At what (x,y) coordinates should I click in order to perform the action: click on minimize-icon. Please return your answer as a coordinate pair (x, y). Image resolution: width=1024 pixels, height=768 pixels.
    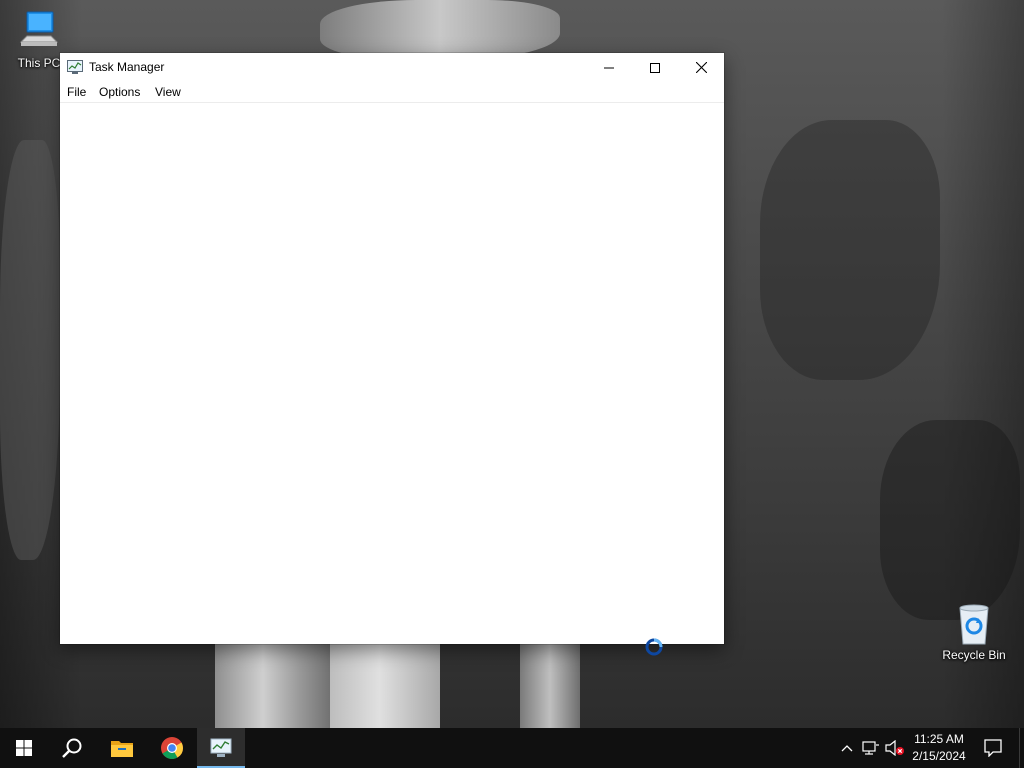
    Looking at the image, I should click on (609, 67).